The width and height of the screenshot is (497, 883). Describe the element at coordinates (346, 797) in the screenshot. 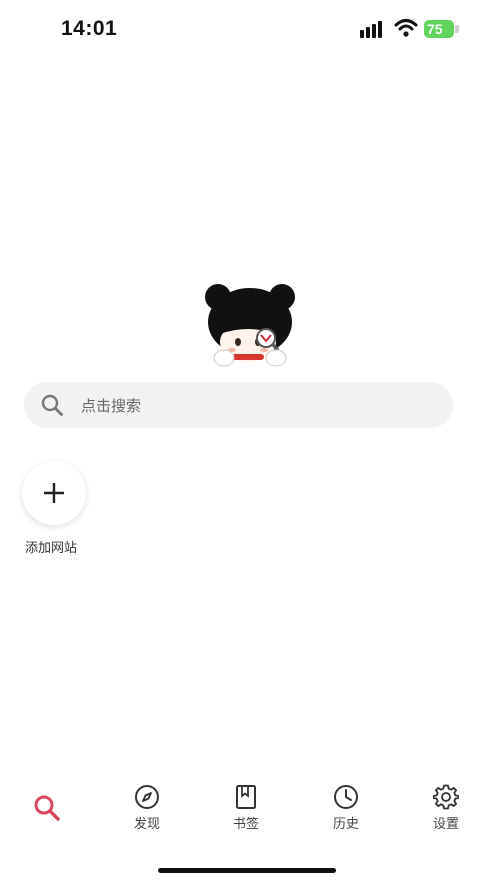

I see `clock-icon` at that location.